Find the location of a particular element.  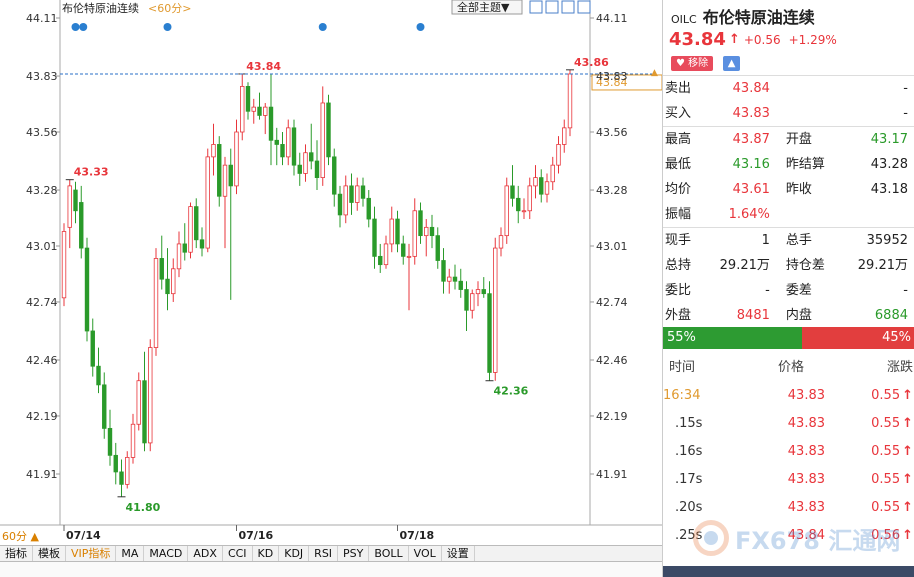

y-tick-label-left: 43.83 is located at coordinates (42, 76).